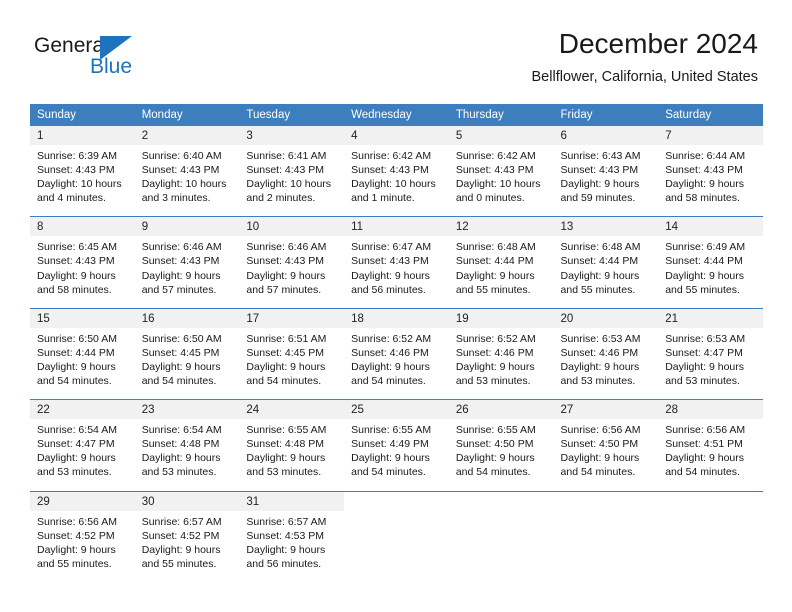 This screenshot has width=792, height=612. I want to click on sunrise-text: Sunrise: 6:53 AM, so click(600, 338).